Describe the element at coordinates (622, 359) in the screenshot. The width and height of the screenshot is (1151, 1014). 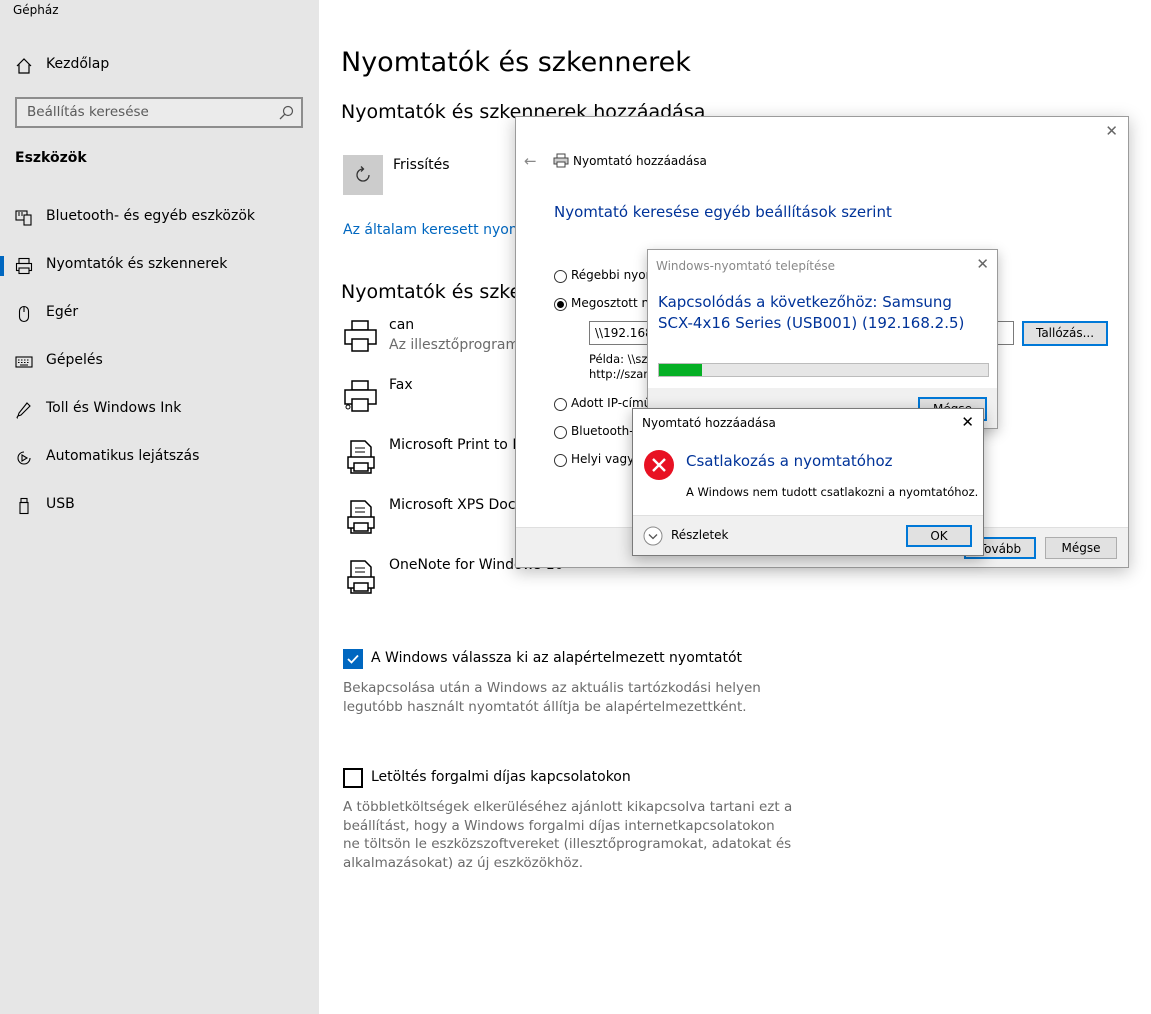
I see `example-line-1: Példa: \\sza` at that location.